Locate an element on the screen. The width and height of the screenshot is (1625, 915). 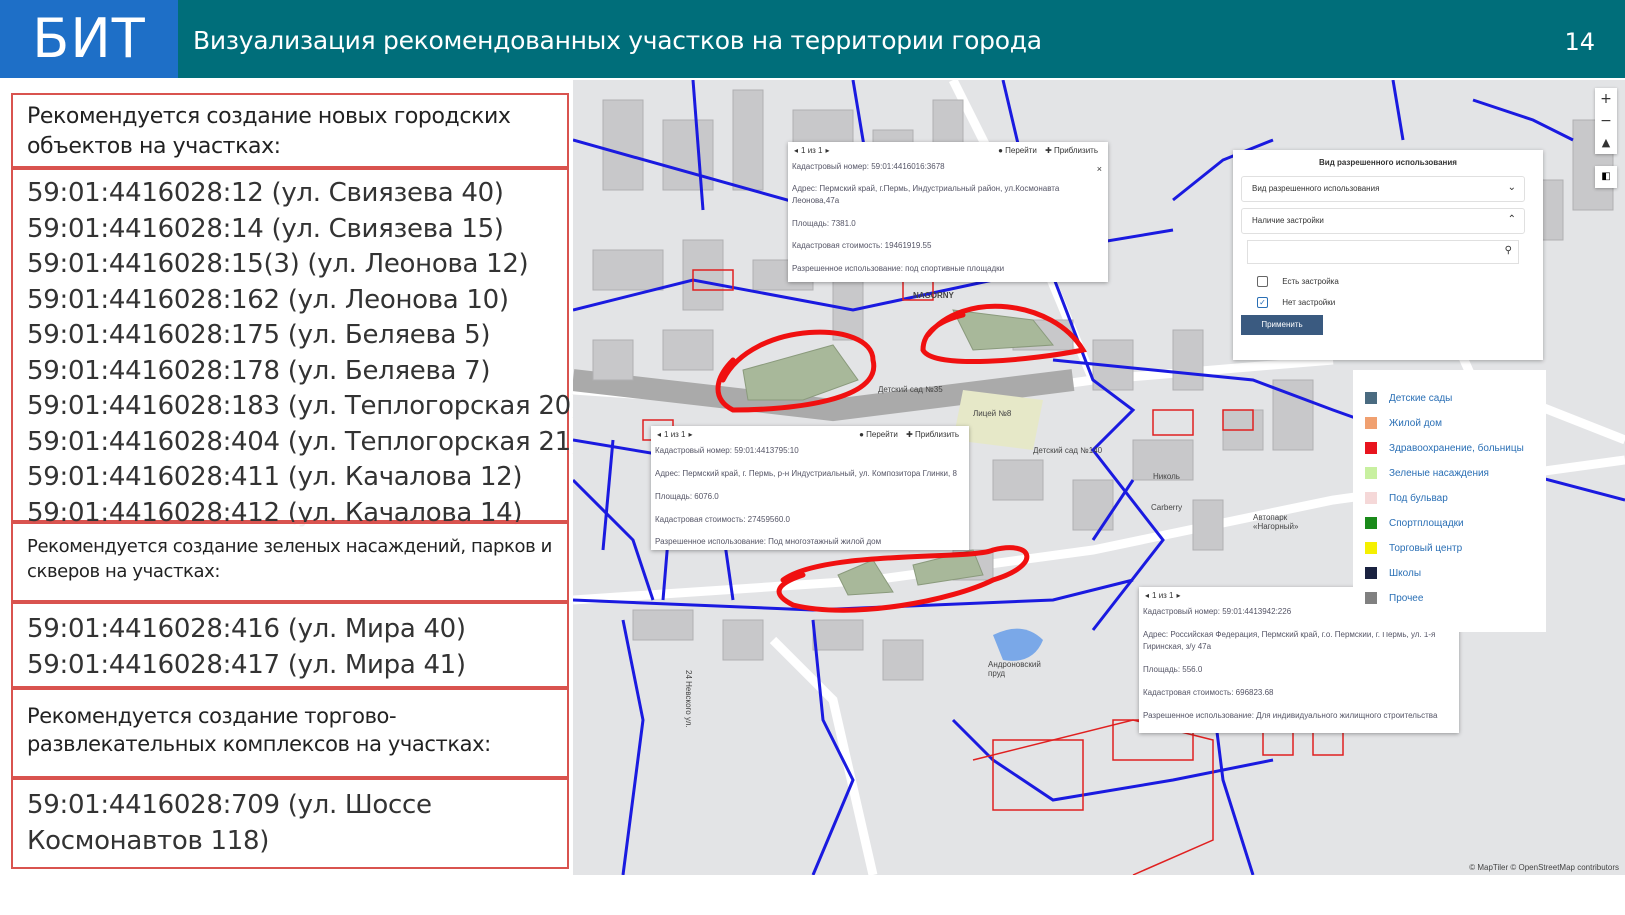
popup-area: Площадь: 556.0 is located at coordinates (1173, 669).